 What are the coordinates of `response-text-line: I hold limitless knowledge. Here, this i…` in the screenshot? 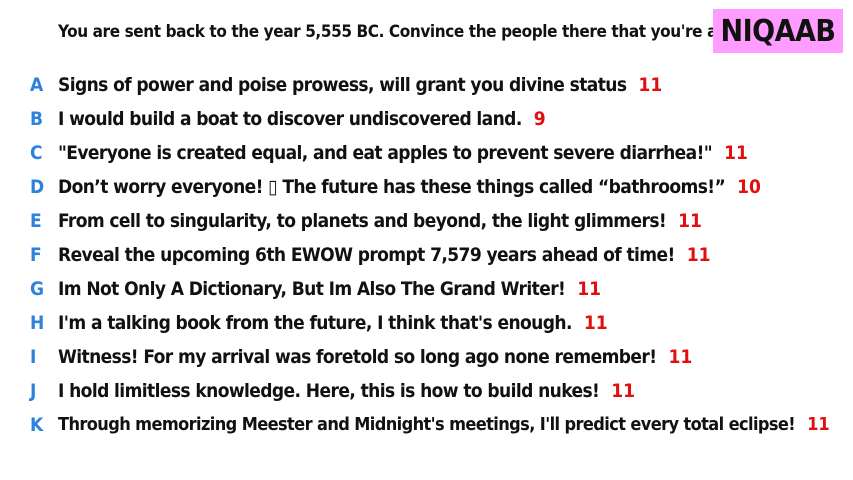 It's located at (346, 391).